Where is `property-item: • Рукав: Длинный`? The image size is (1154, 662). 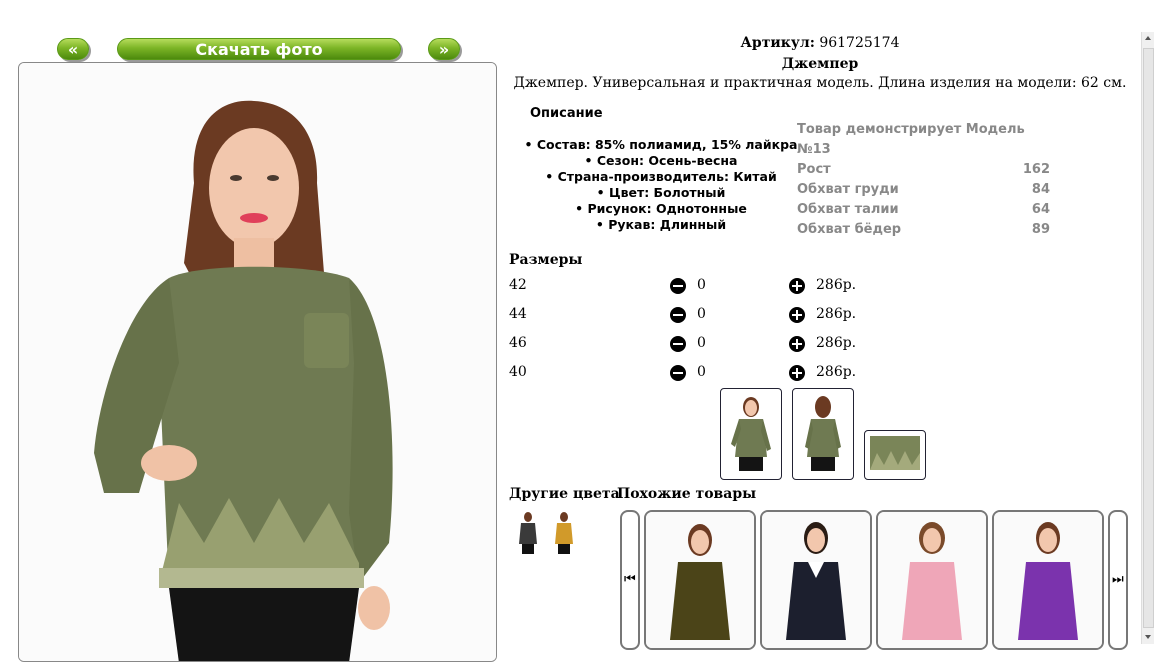 property-item: • Рукав: Длинный is located at coordinates (661, 224).